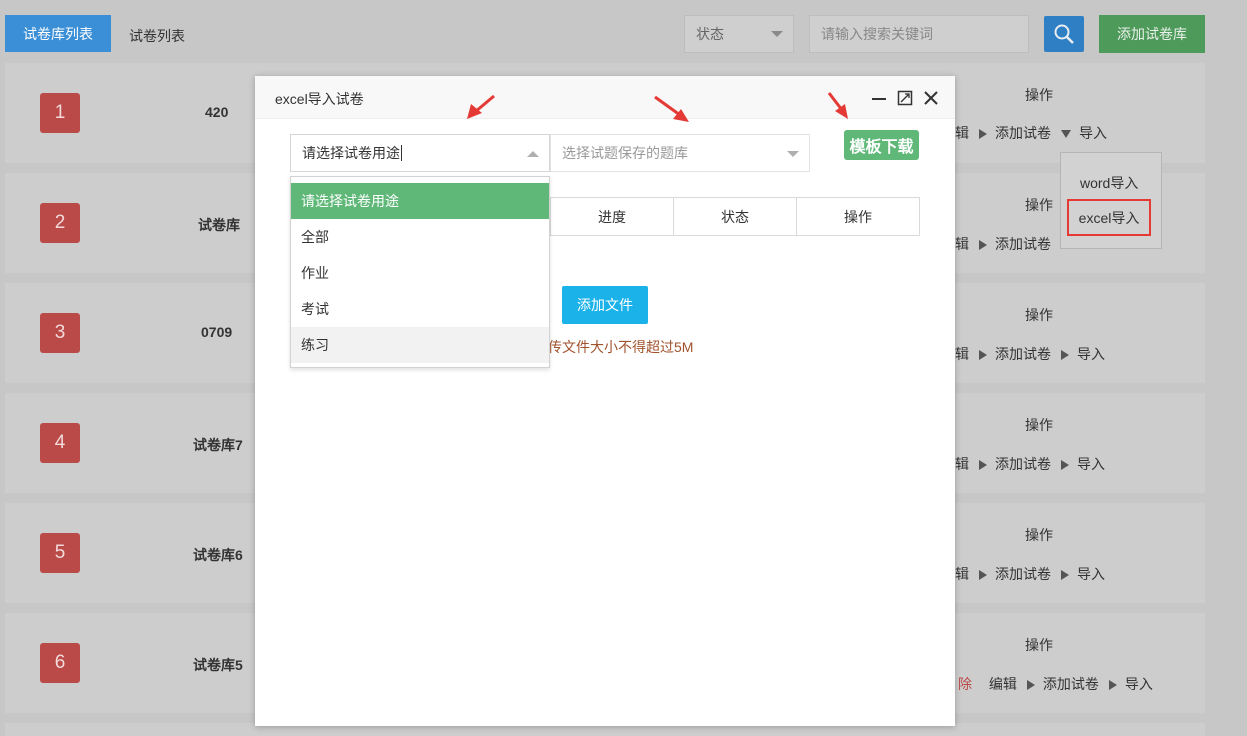  What do you see at coordinates (1152, 34) in the screenshot?
I see `add-paper-library-button: 添加试卷库` at bounding box center [1152, 34].